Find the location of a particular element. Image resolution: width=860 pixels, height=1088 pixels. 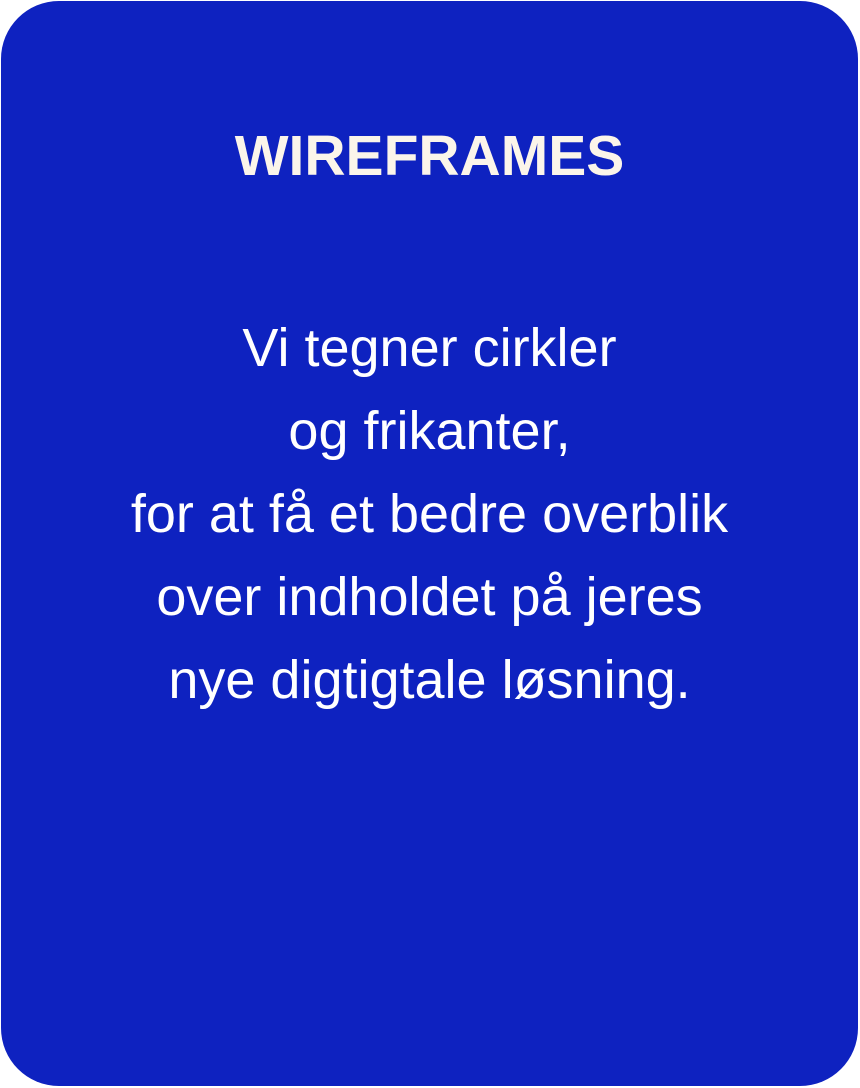

description-line-4: over indholdet på jeres is located at coordinates (429, 597).